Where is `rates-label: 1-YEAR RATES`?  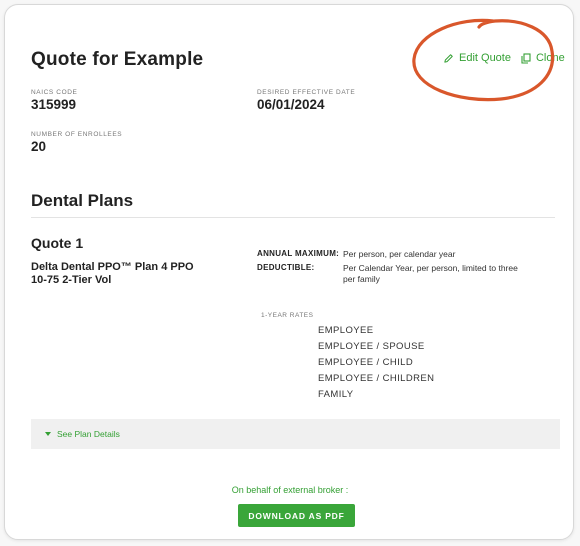 rates-label: 1-YEAR RATES is located at coordinates (287, 315).